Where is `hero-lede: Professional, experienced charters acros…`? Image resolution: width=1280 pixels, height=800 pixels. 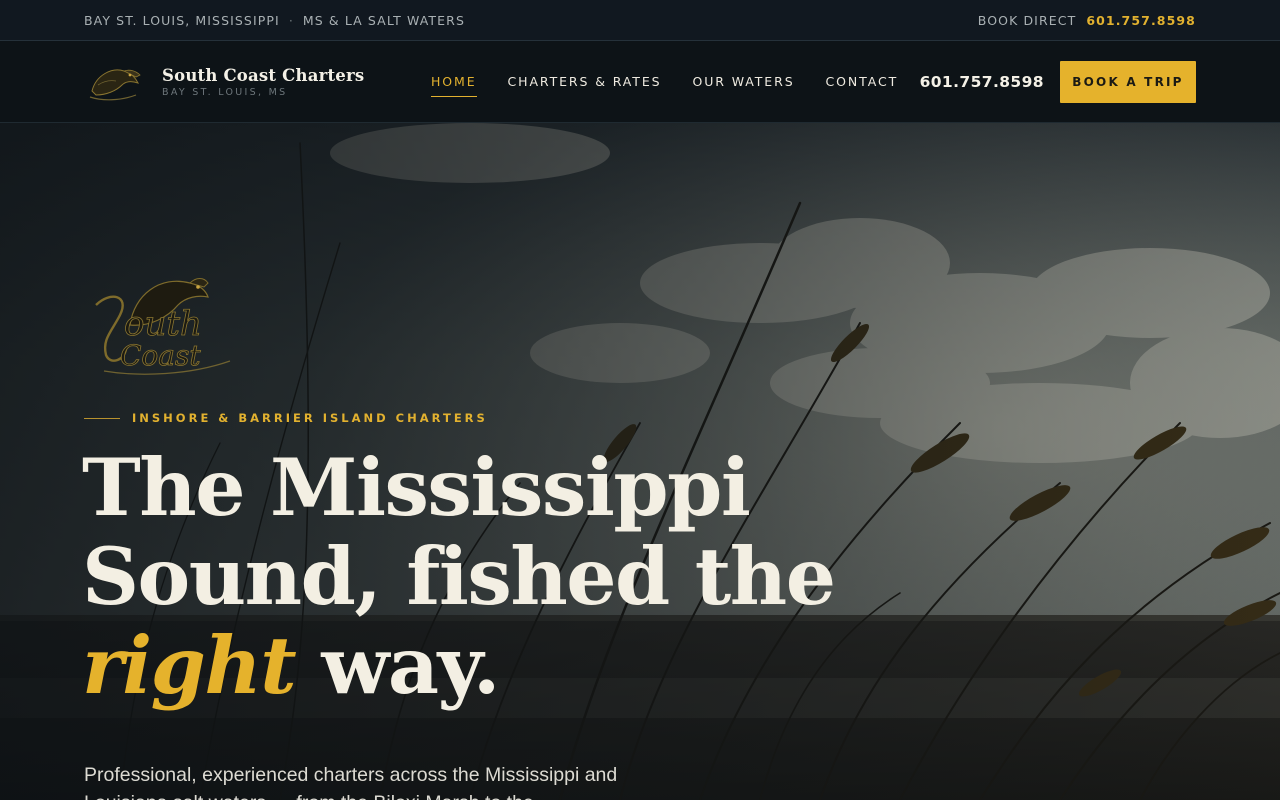 hero-lede: Professional, experienced charters acros… is located at coordinates (351, 782).